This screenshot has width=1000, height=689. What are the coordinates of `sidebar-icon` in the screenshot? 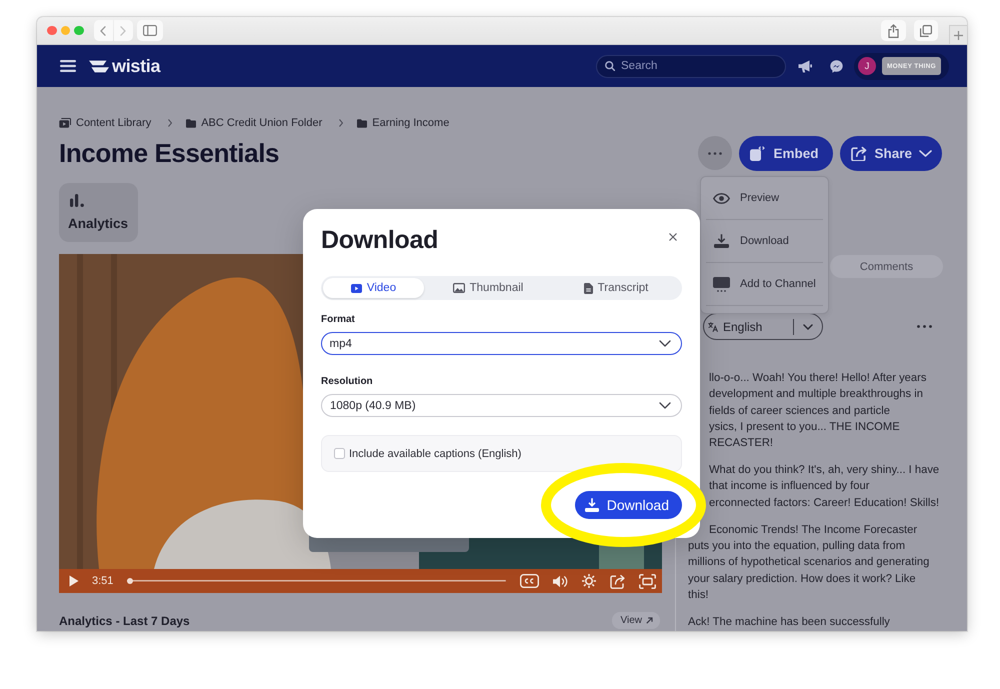 It's located at (149, 30).